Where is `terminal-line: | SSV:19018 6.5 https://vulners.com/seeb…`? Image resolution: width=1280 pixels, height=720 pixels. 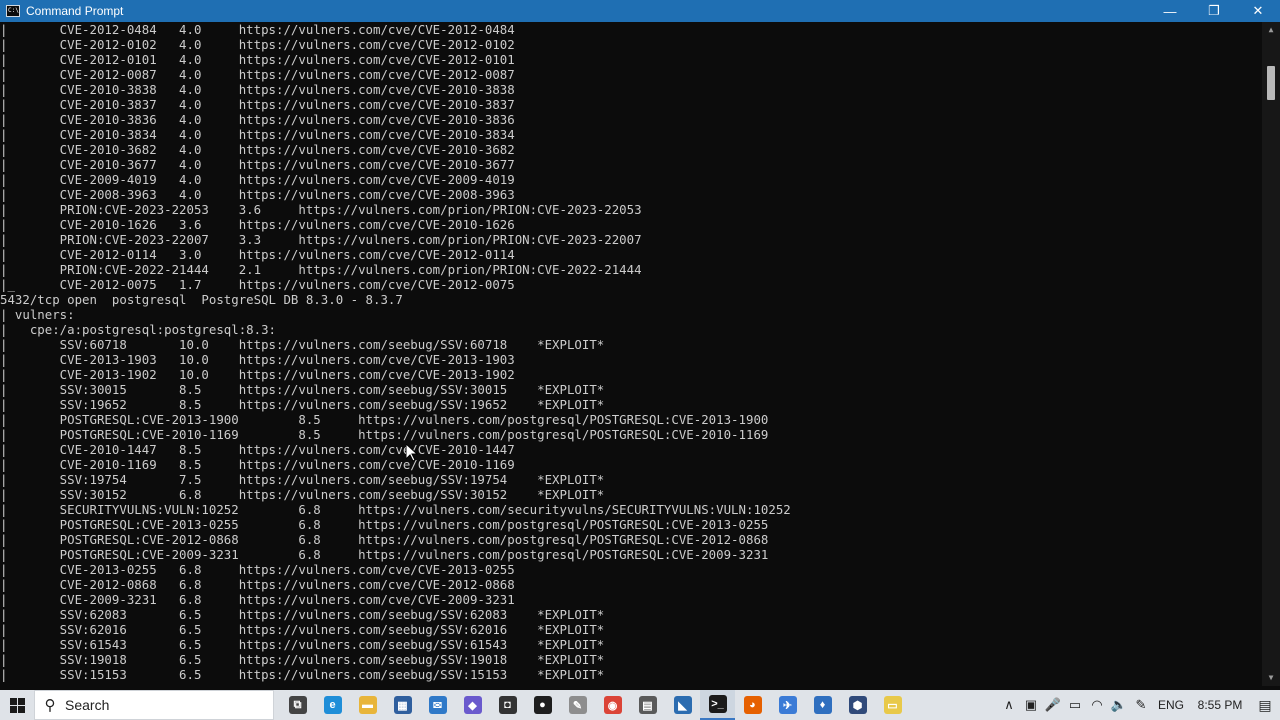
terminal-line: | SSV:19018 6.5 https://vulners.com/seeb… is located at coordinates (302, 659).